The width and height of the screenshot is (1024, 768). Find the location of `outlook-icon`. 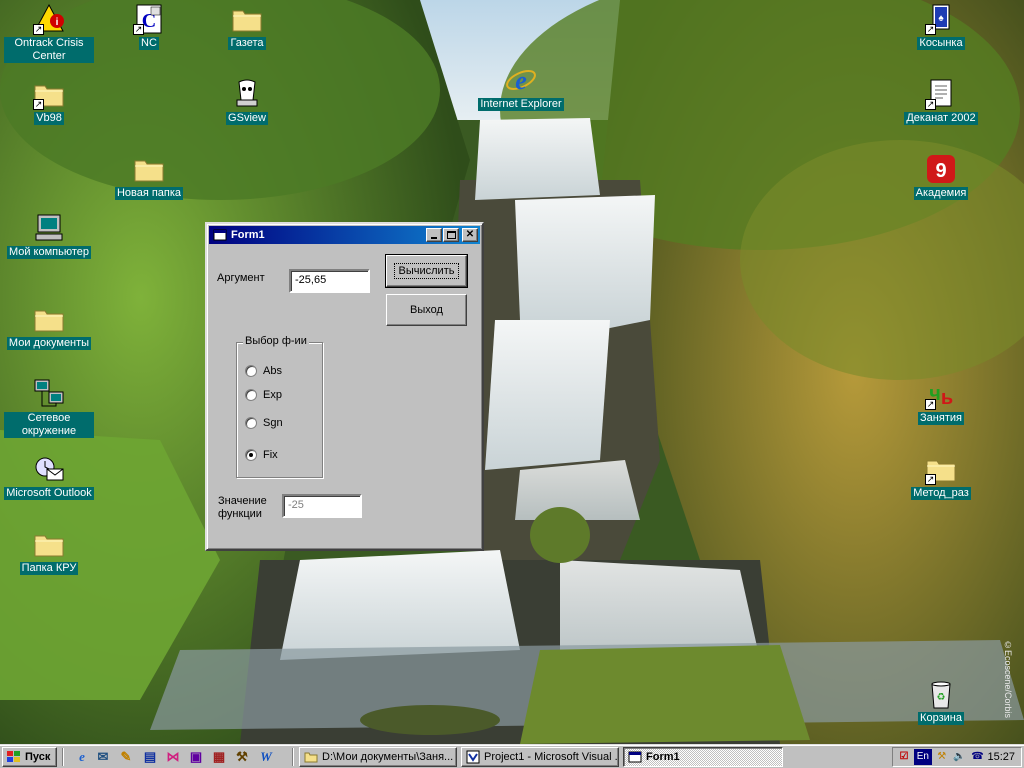

outlook-icon is located at coordinates (49, 469).